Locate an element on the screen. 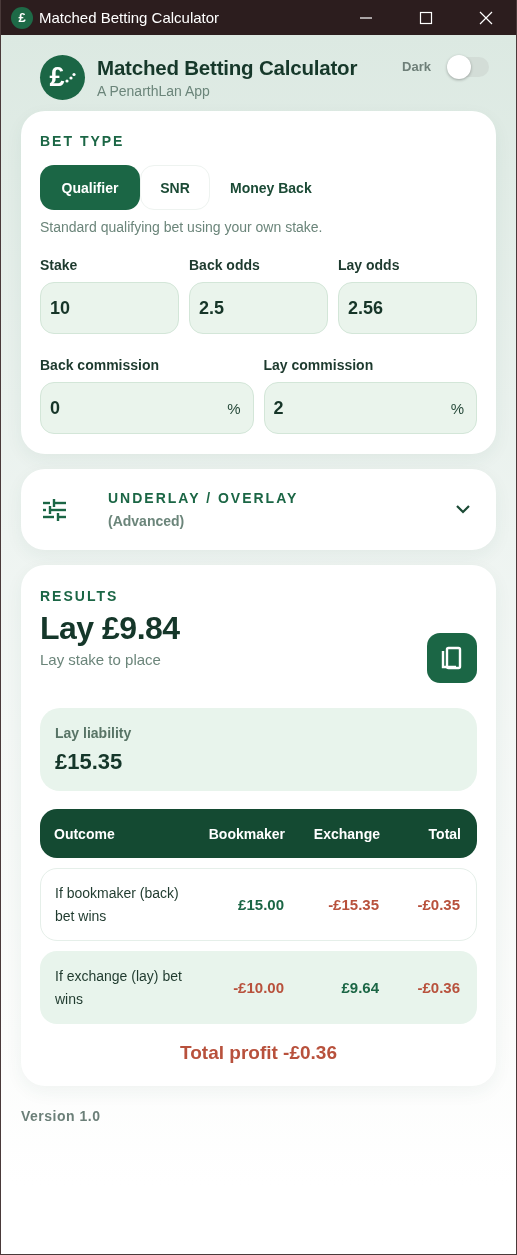  table-cell-text: -£15.35 is located at coordinates (353, 904).